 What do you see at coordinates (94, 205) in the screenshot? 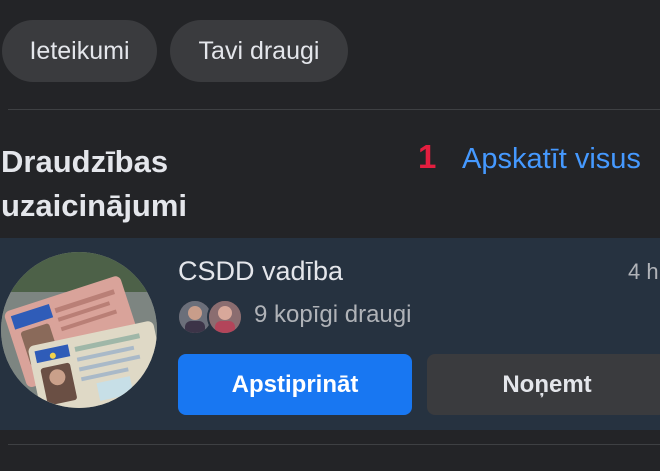
I see `section-title-line-2: uzaicinājumi` at bounding box center [94, 205].